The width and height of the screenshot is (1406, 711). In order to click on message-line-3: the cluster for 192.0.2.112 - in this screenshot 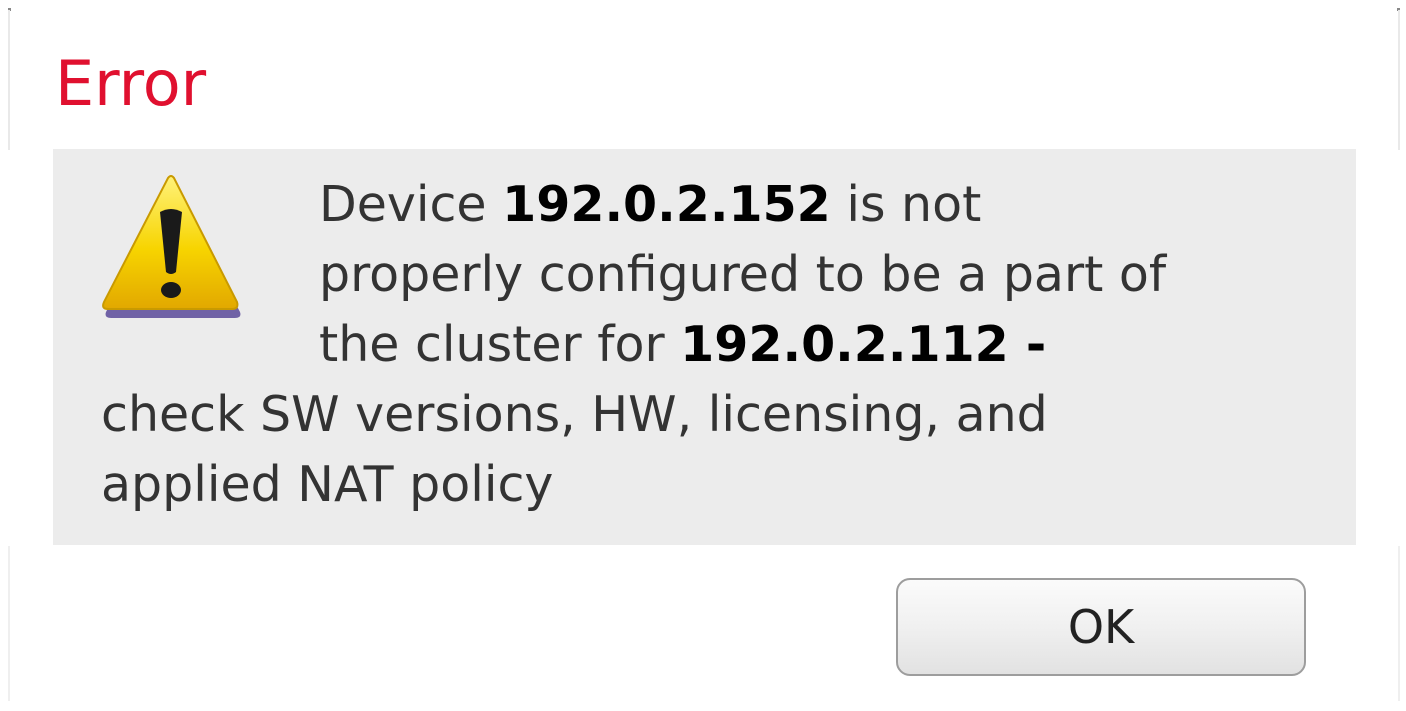, I will do `click(682, 345)`.